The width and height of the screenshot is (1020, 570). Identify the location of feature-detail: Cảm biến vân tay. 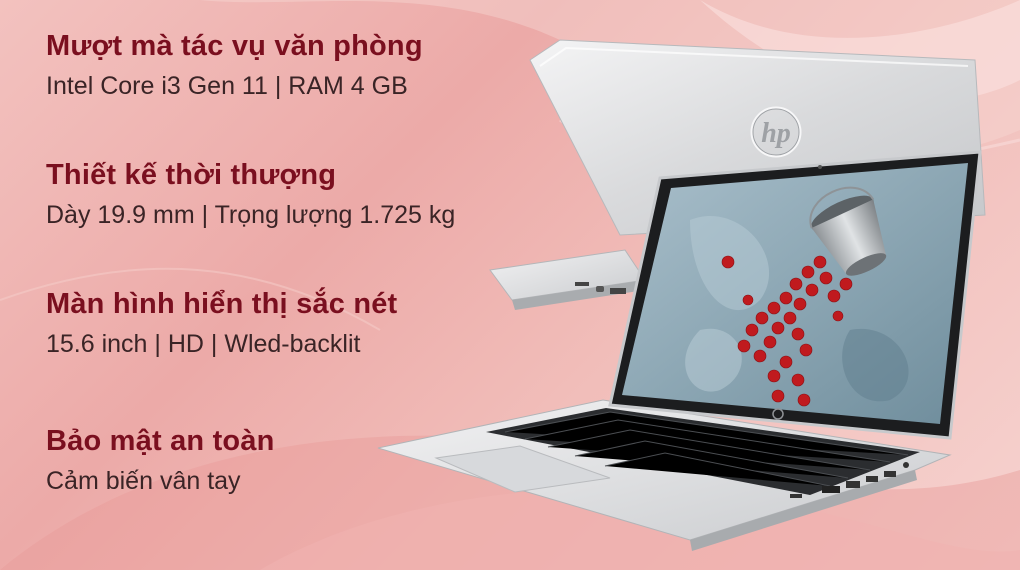
(143, 481).